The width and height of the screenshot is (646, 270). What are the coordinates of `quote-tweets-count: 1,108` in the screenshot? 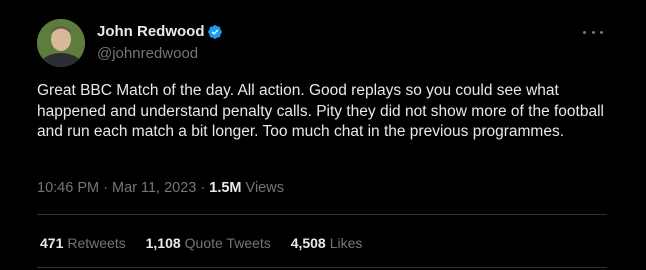 It's located at (163, 243).